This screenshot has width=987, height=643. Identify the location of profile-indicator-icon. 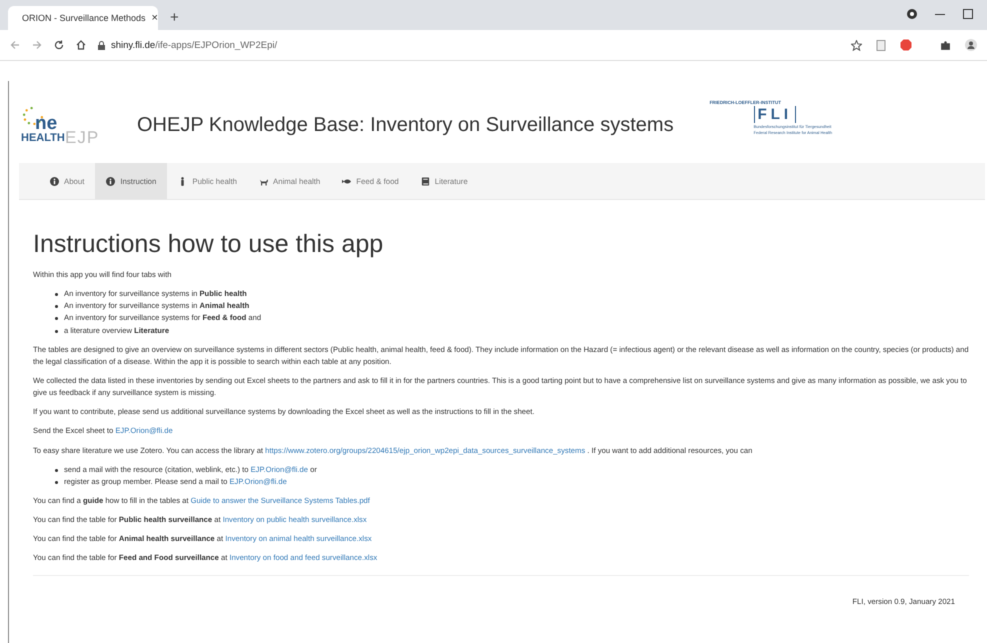
(912, 14).